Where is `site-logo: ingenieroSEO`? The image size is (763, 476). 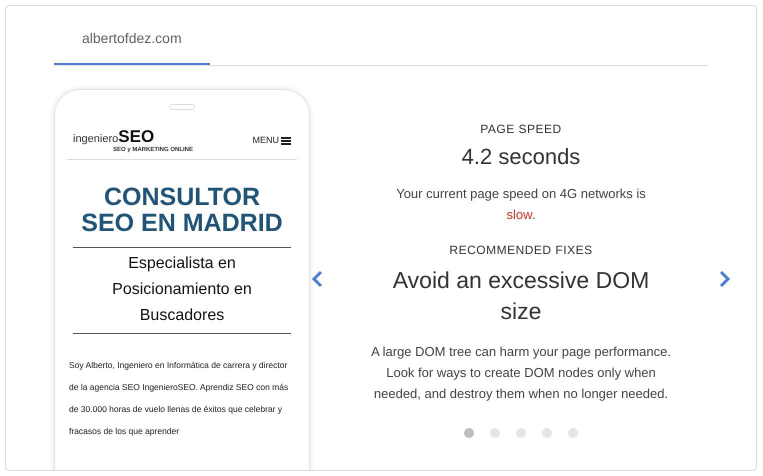
site-logo: ingenieroSEO is located at coordinates (114, 137).